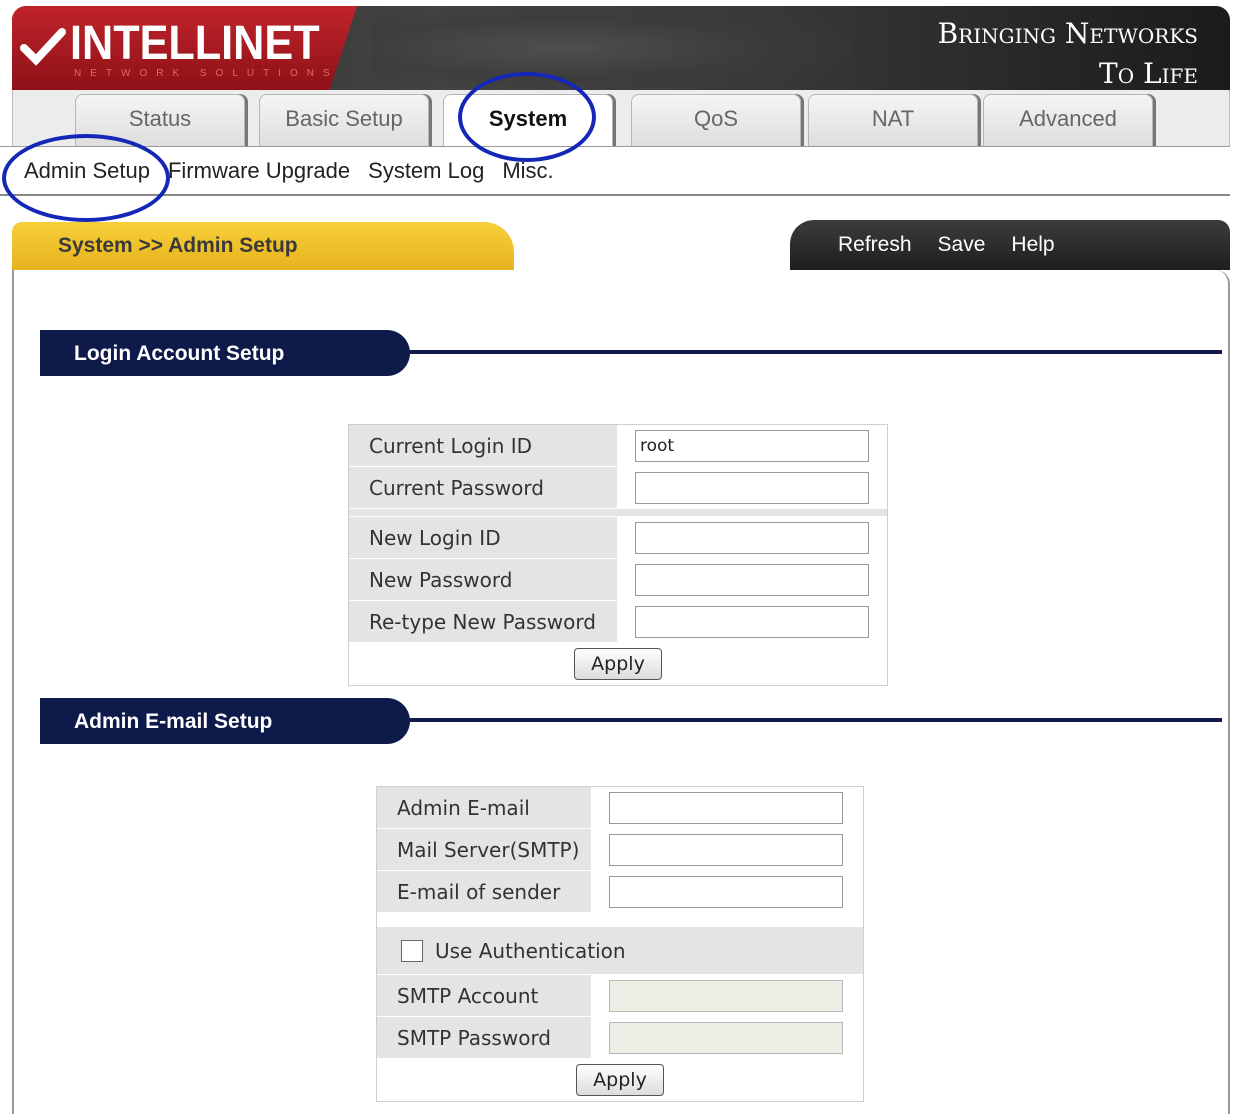  I want to click on tab-status: Status, so click(160, 120).